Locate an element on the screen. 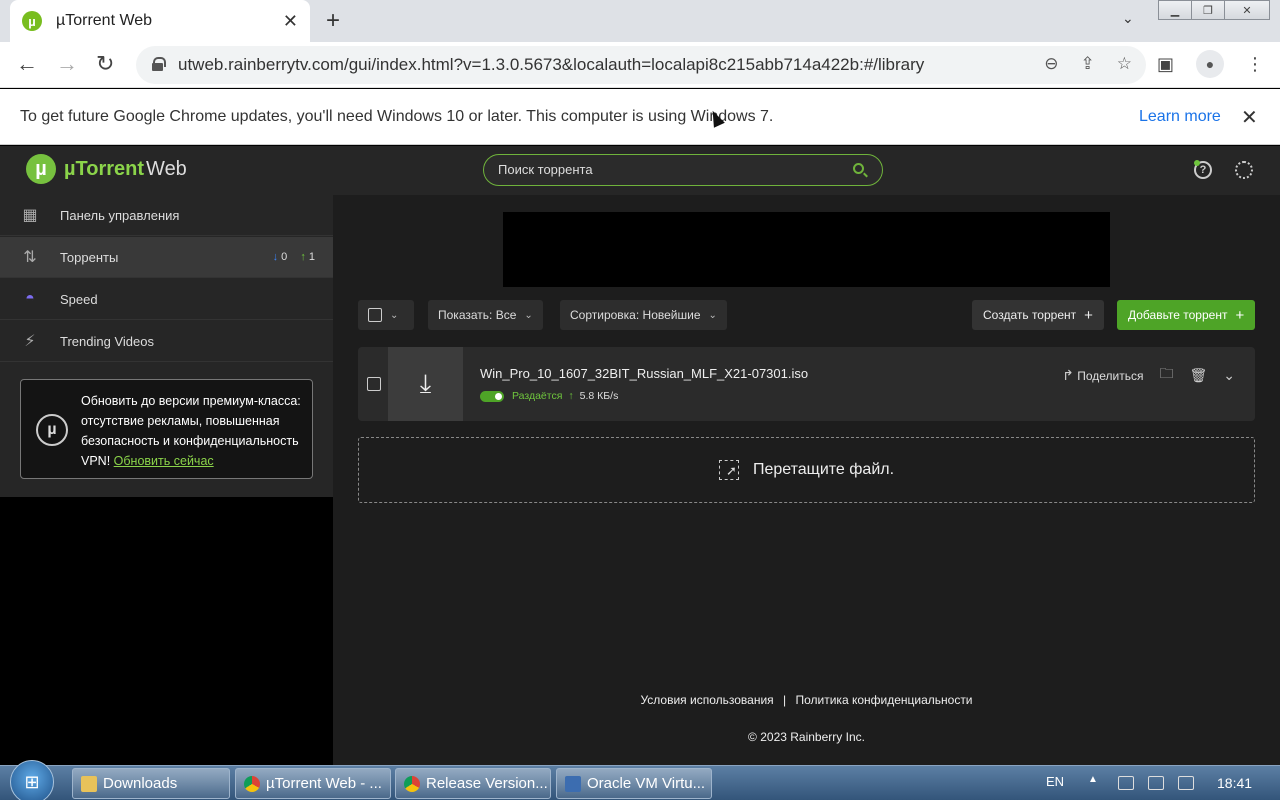 Image resolution: width=1280 pixels, height=800 pixels. volume-icon is located at coordinates (1186, 783).